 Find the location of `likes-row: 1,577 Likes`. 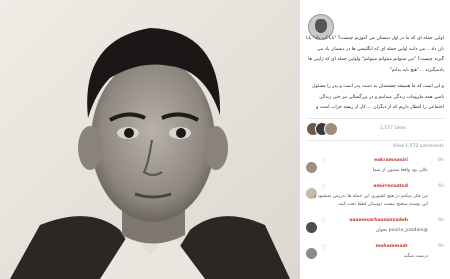

likes-row: 1,577 Likes is located at coordinates (375, 130).